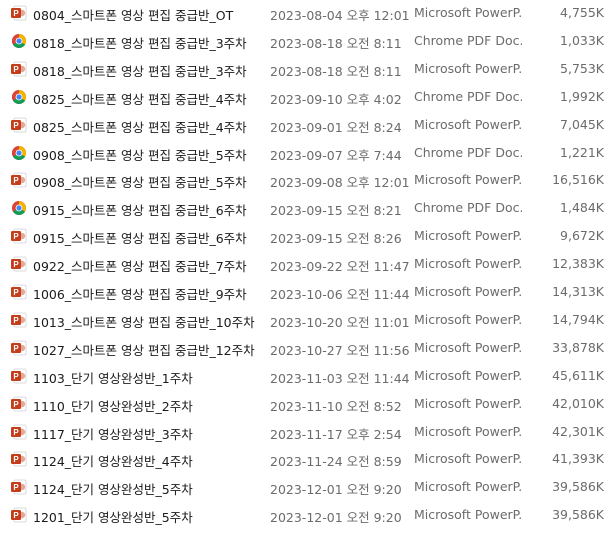 The image size is (604, 541). I want to click on file-date-modified: 2023-09-01 오전 8:24, so click(336, 127).